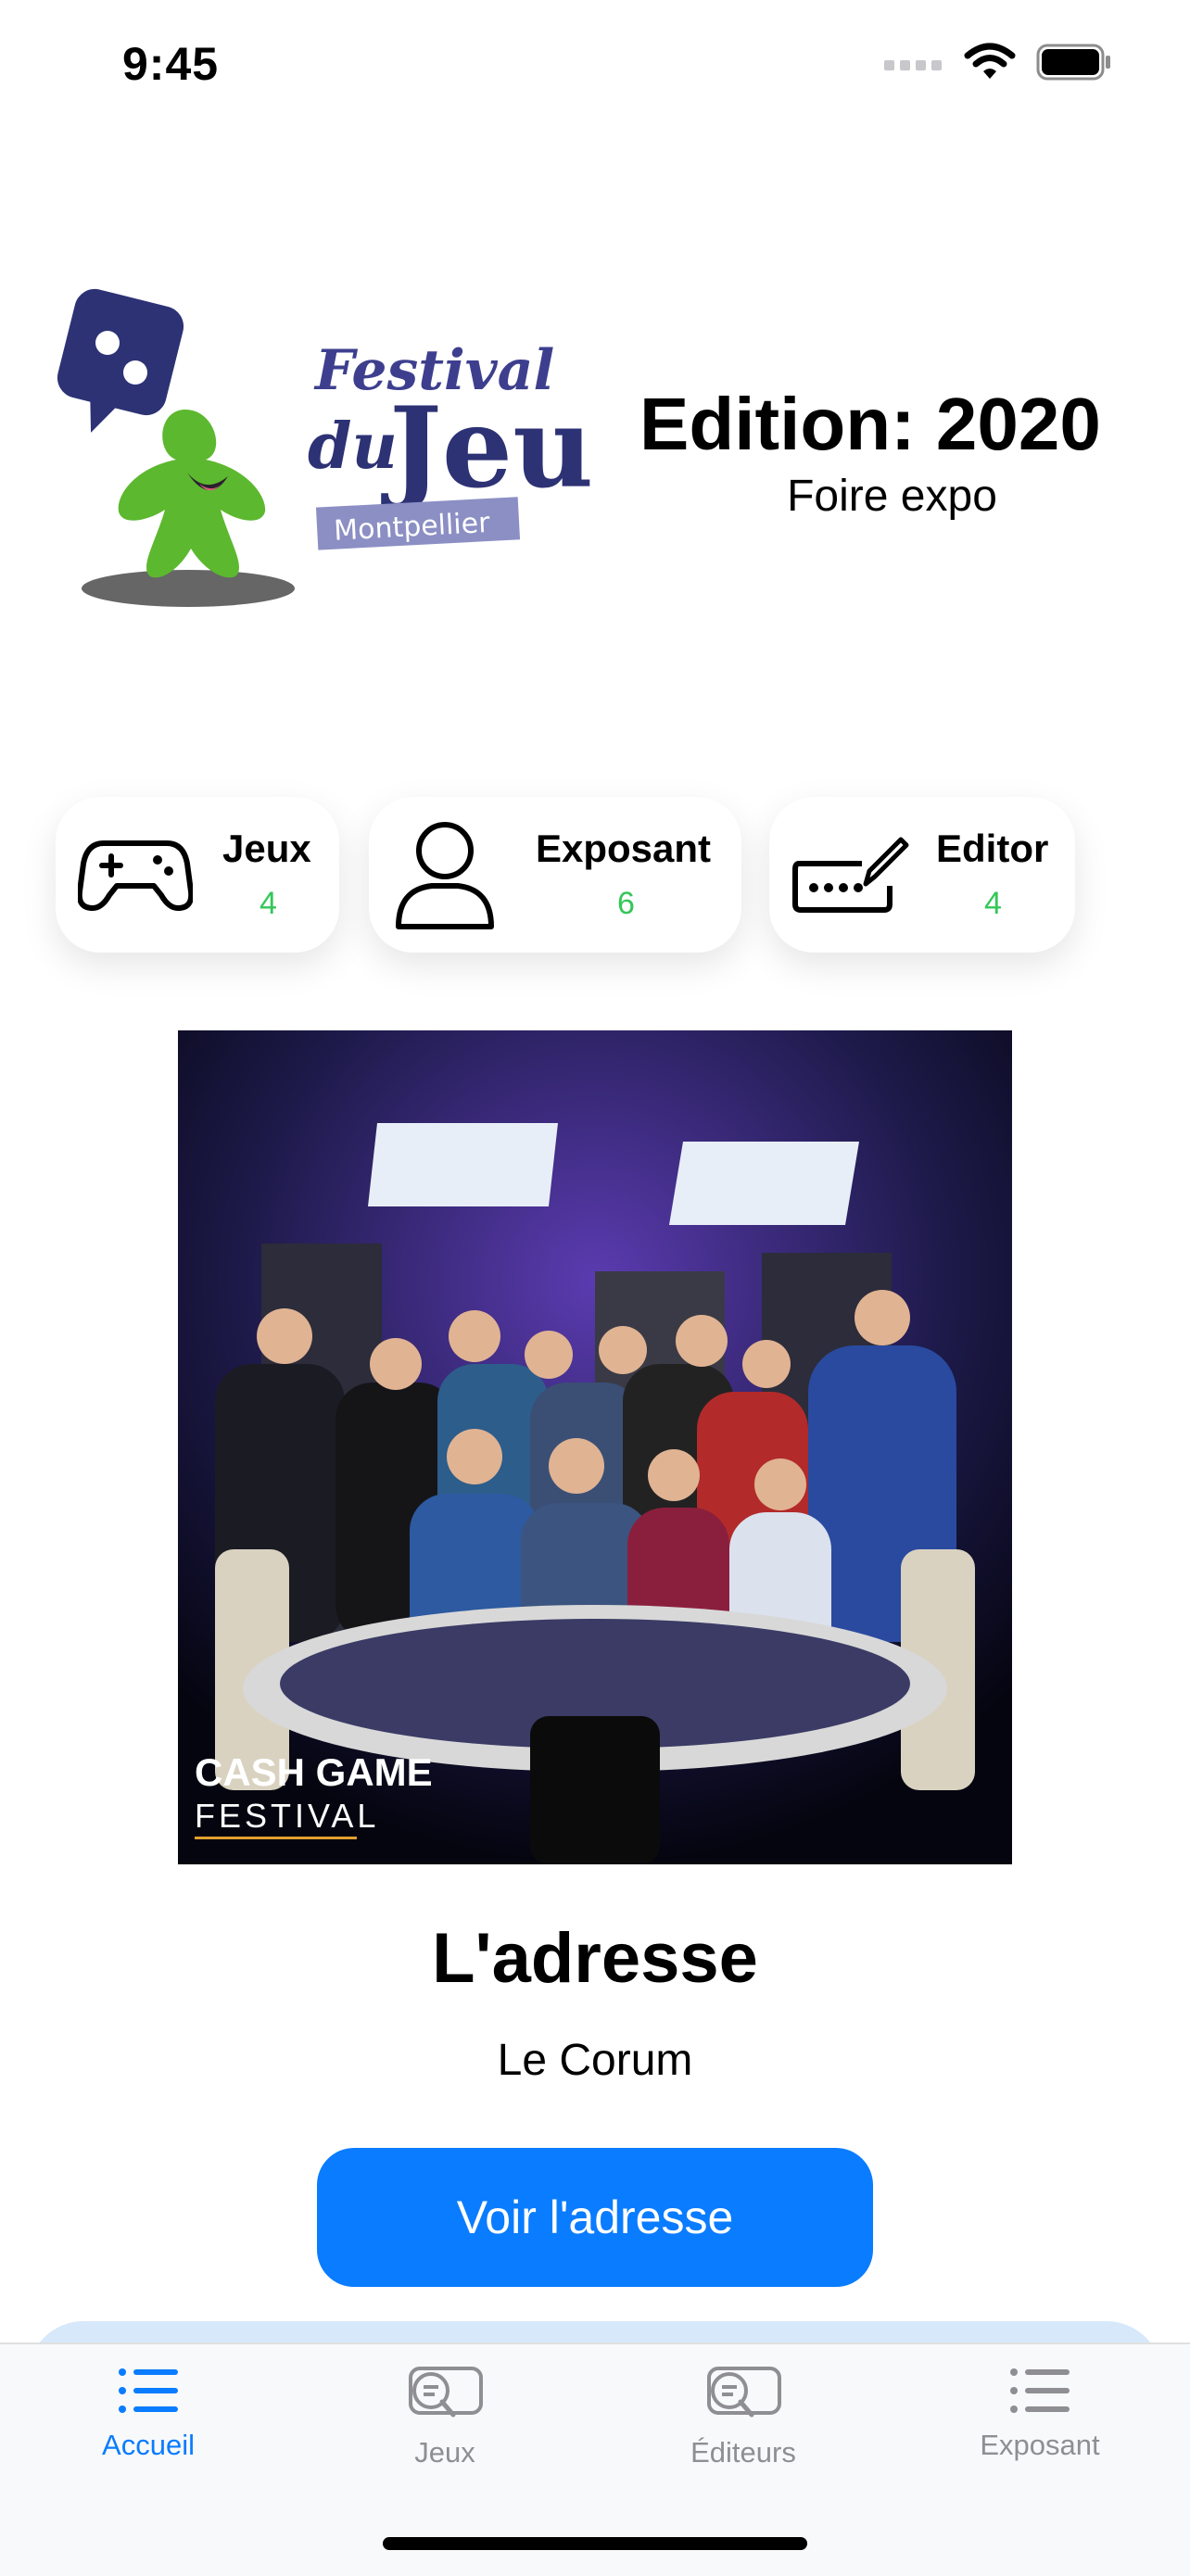  Describe the element at coordinates (992, 848) in the screenshot. I see `stat-label-editor: Editor` at that location.